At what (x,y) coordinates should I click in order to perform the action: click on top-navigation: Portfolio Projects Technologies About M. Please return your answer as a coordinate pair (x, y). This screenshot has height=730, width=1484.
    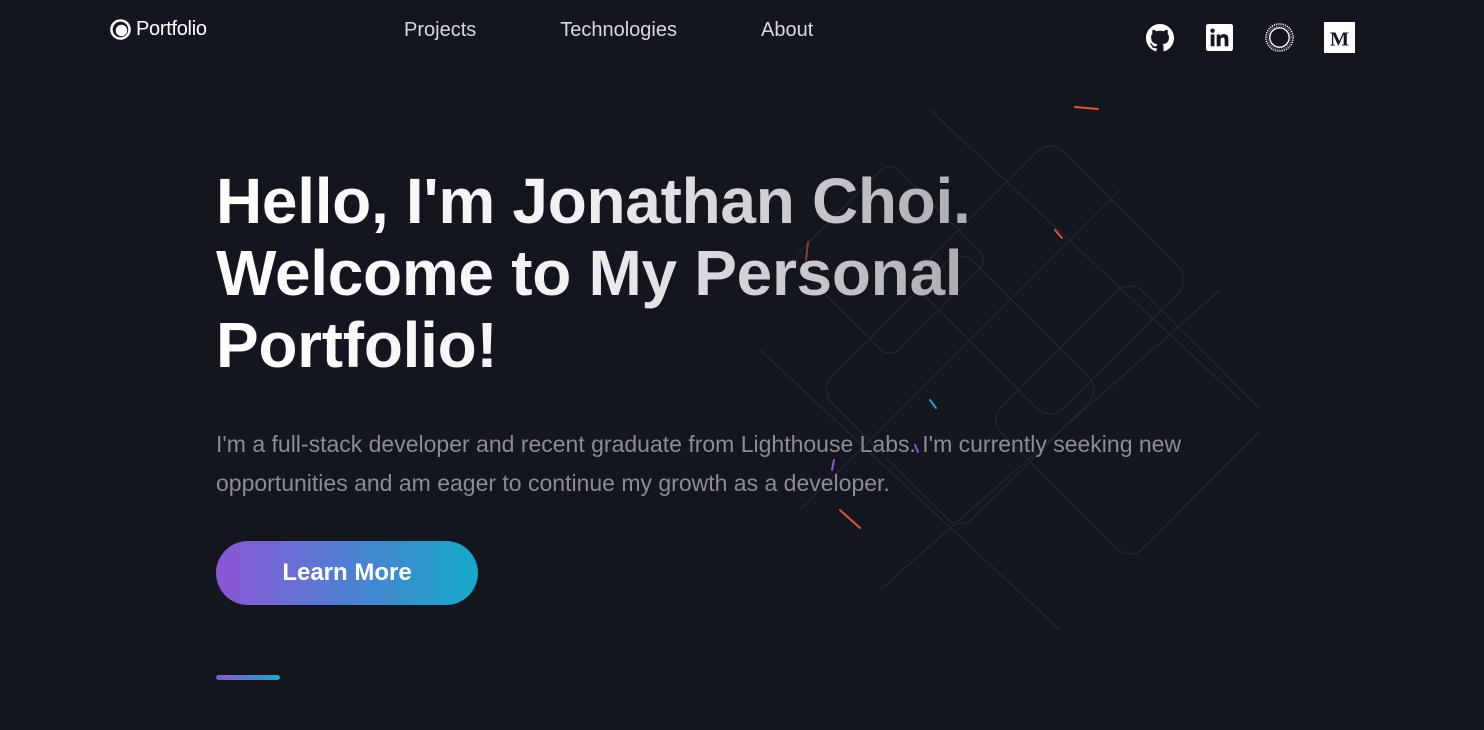
    Looking at the image, I should click on (742, 32).